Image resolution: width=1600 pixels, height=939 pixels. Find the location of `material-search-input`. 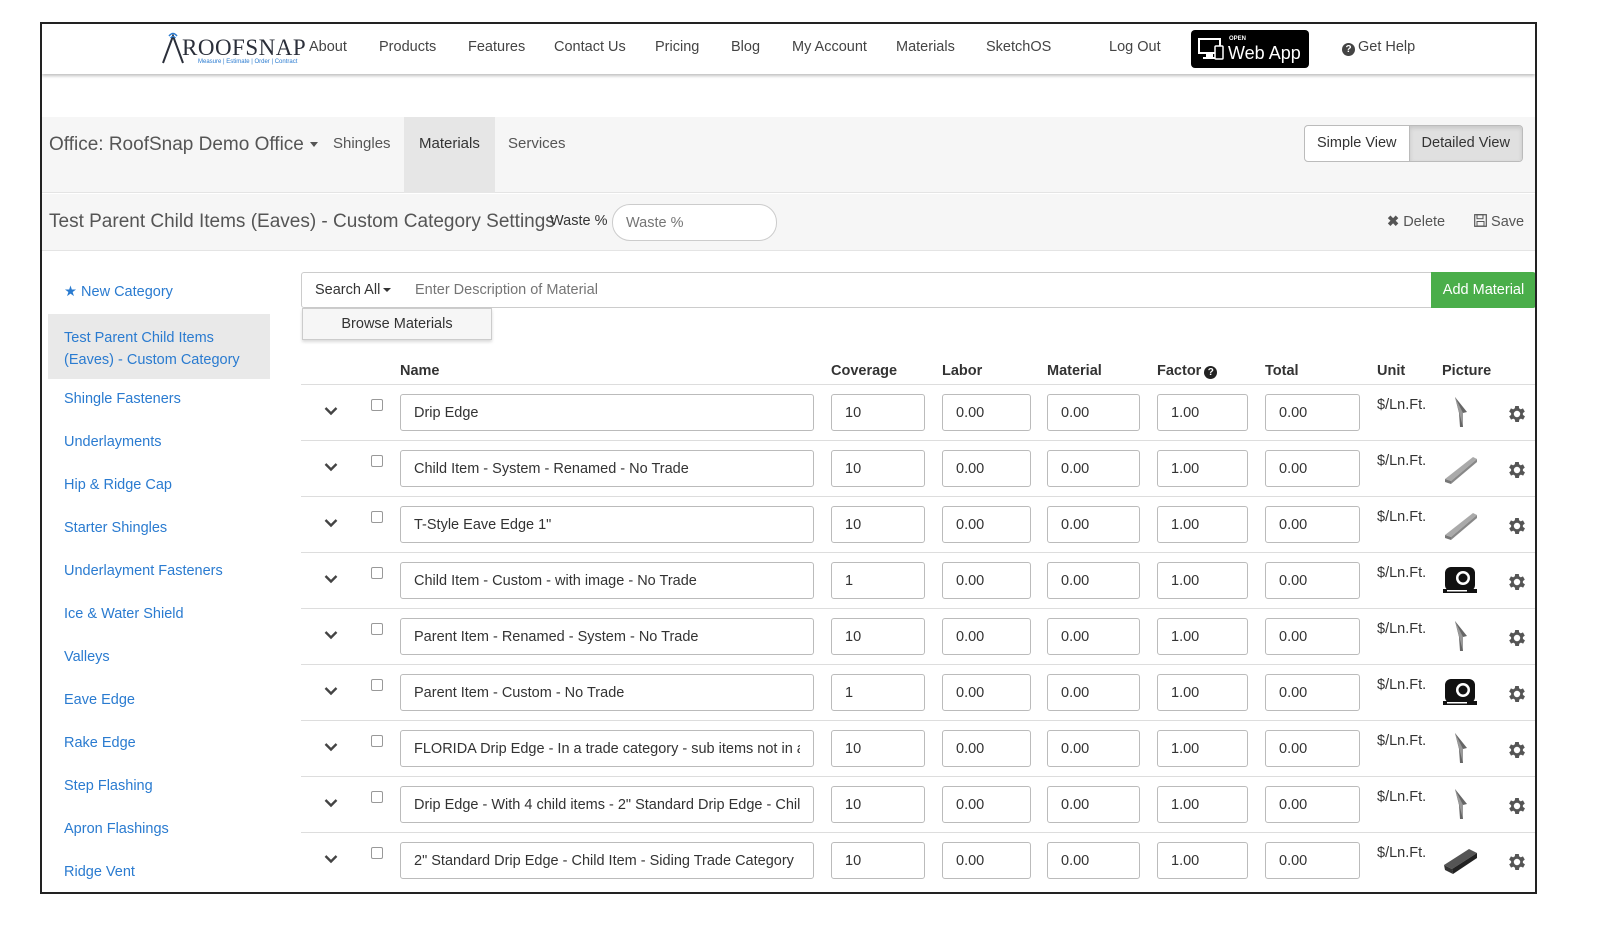

material-search-input is located at coordinates (916, 290).